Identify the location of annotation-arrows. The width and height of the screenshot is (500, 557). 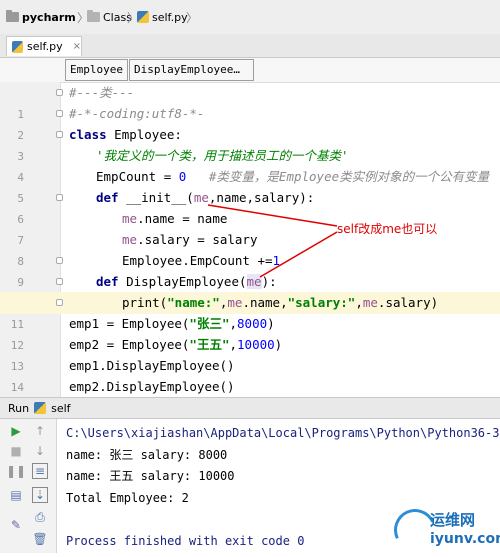
(272, 241).